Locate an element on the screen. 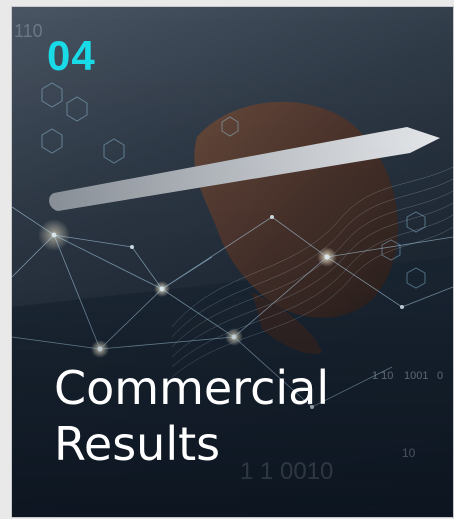  card-title-line-2: Results is located at coordinates (137, 444).